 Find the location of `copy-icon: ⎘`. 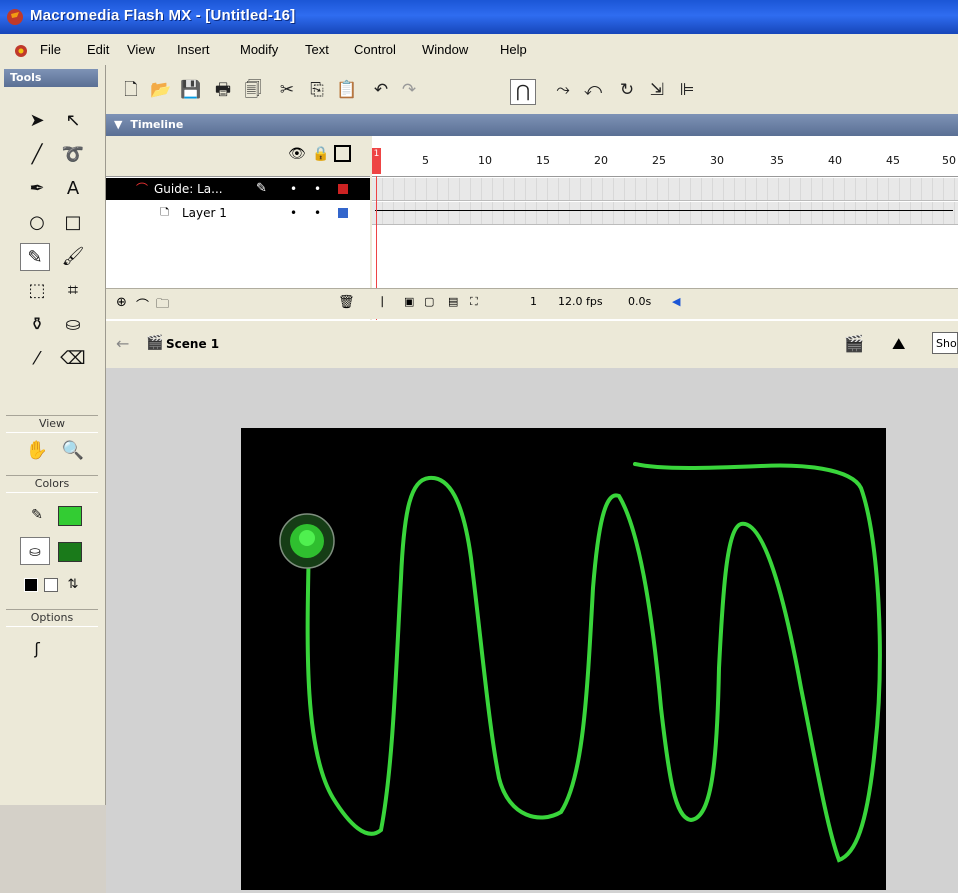

copy-icon: ⎘ is located at coordinates (317, 90).